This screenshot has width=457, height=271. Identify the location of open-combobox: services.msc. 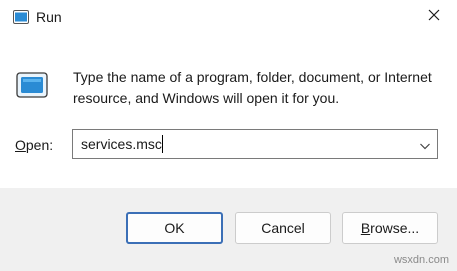
(255, 144).